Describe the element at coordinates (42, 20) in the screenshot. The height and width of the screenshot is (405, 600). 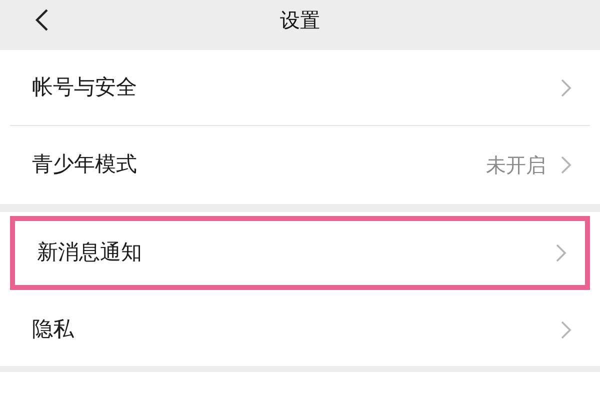
I see `back-icon` at that location.